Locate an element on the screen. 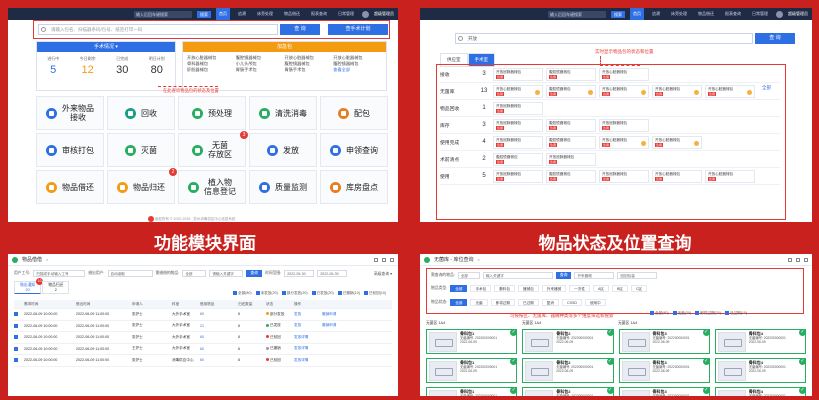 This screenshot has height=400, width=819. filter-pill: 使用中 is located at coordinates (595, 302).